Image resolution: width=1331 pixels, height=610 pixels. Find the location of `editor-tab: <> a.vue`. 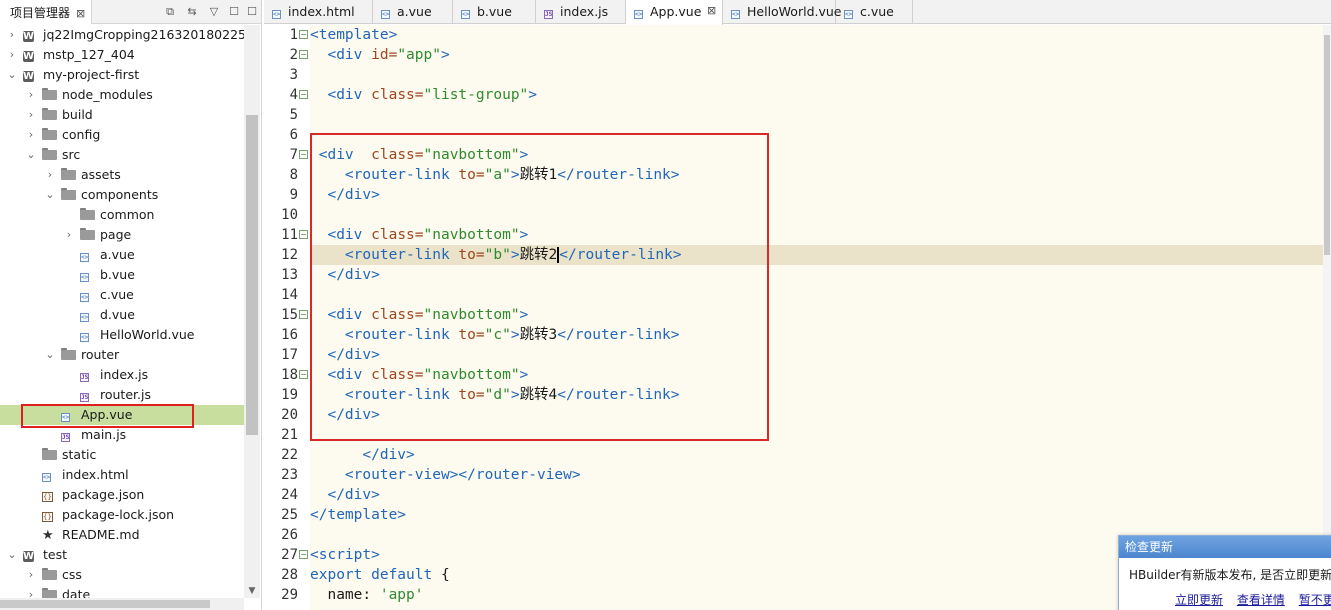

editor-tab: <> a.vue is located at coordinates (413, 12).